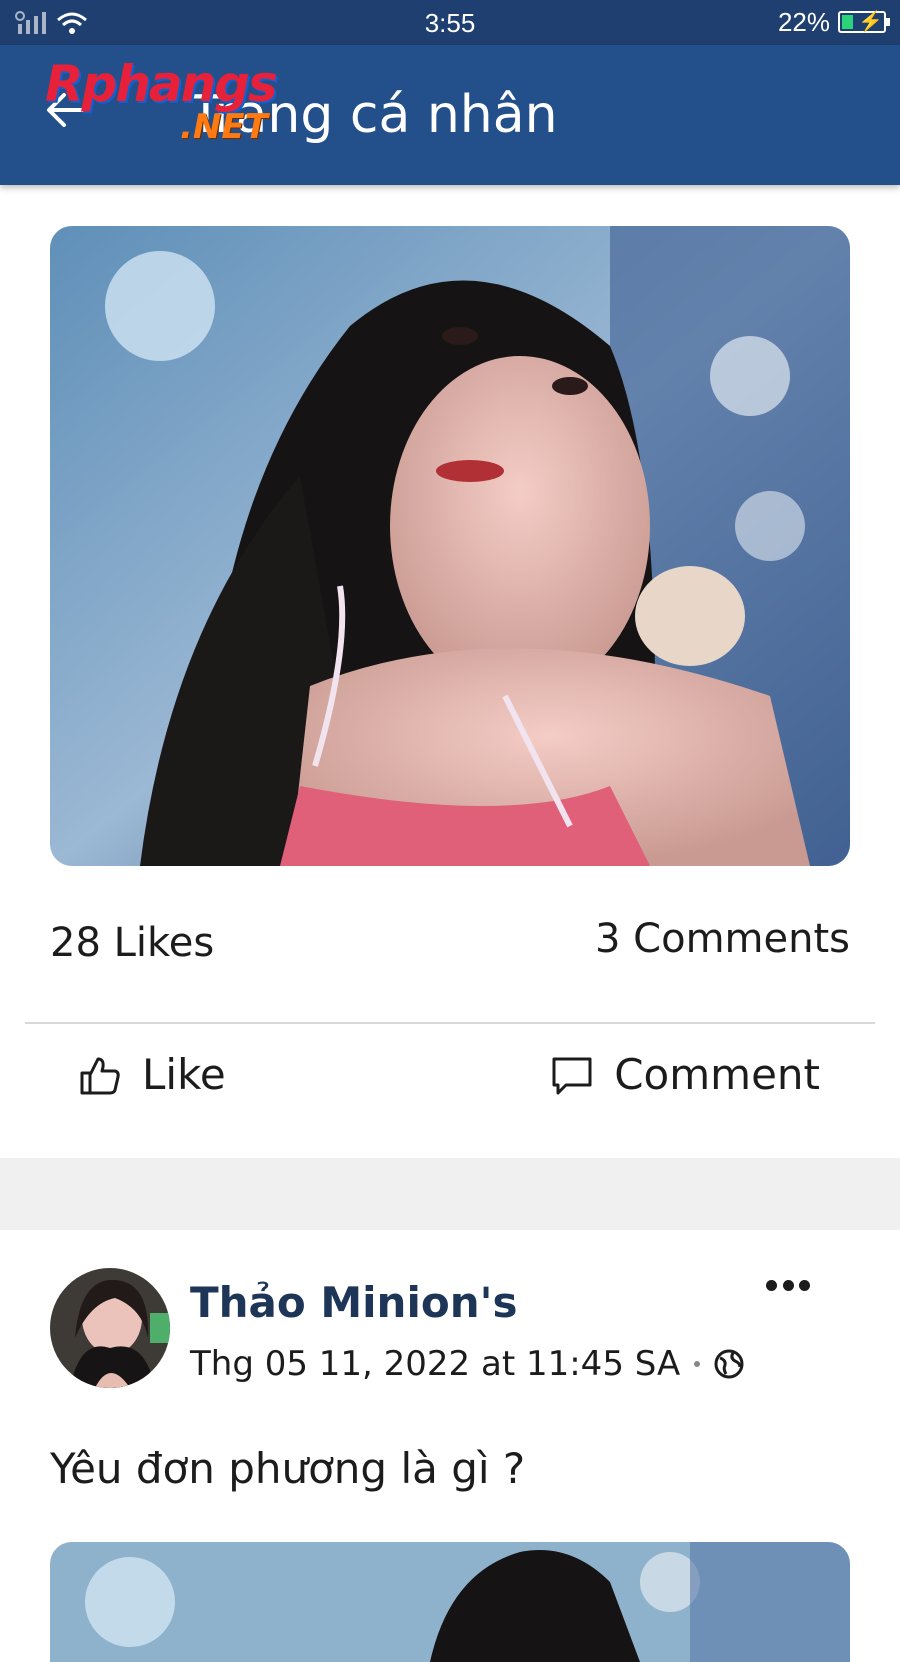  I want to click on clock: 3:55, so click(450, 23).